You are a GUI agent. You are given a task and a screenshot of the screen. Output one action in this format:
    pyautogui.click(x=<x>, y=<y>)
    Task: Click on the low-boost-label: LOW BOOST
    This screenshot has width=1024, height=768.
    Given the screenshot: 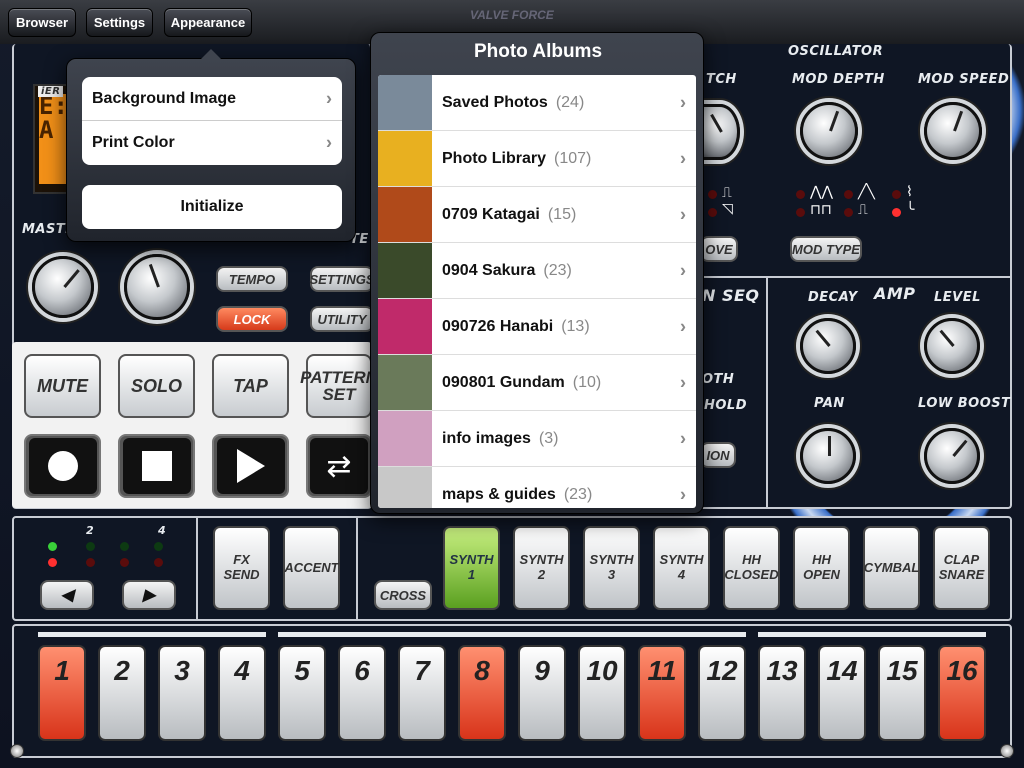 What is the action you would take?
    pyautogui.click(x=964, y=403)
    